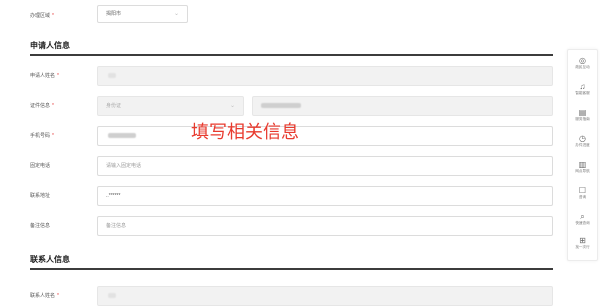  I want to click on landline-label: 固定电话, so click(40, 166).